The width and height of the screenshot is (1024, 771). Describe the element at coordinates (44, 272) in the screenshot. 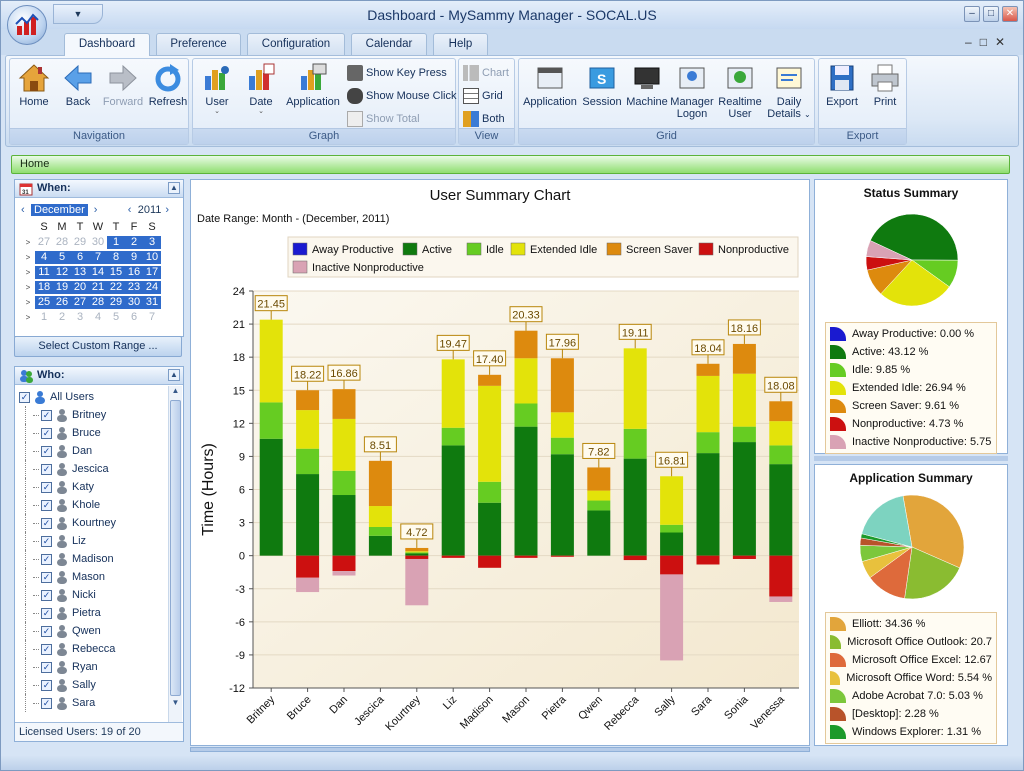

I see `calendar-day: 11` at that location.